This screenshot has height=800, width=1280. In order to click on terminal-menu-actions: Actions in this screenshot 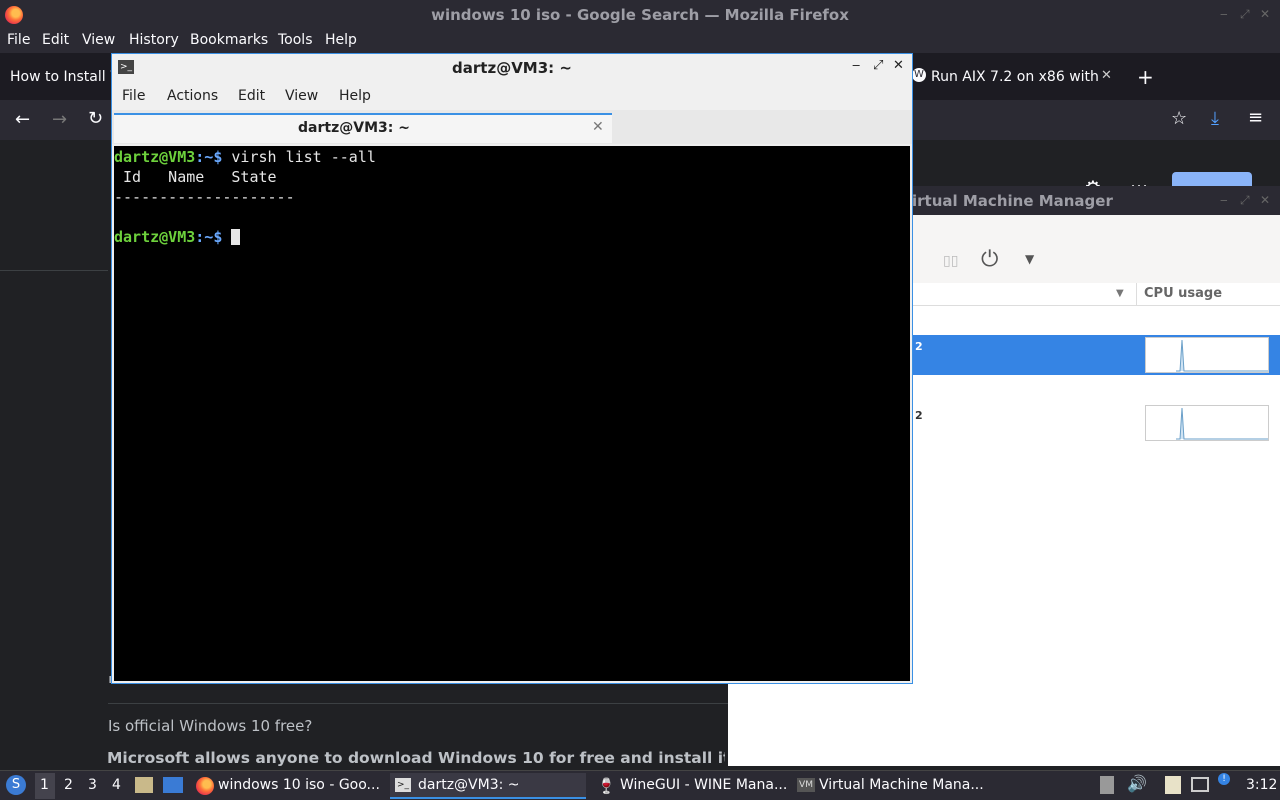, I will do `click(192, 96)`.